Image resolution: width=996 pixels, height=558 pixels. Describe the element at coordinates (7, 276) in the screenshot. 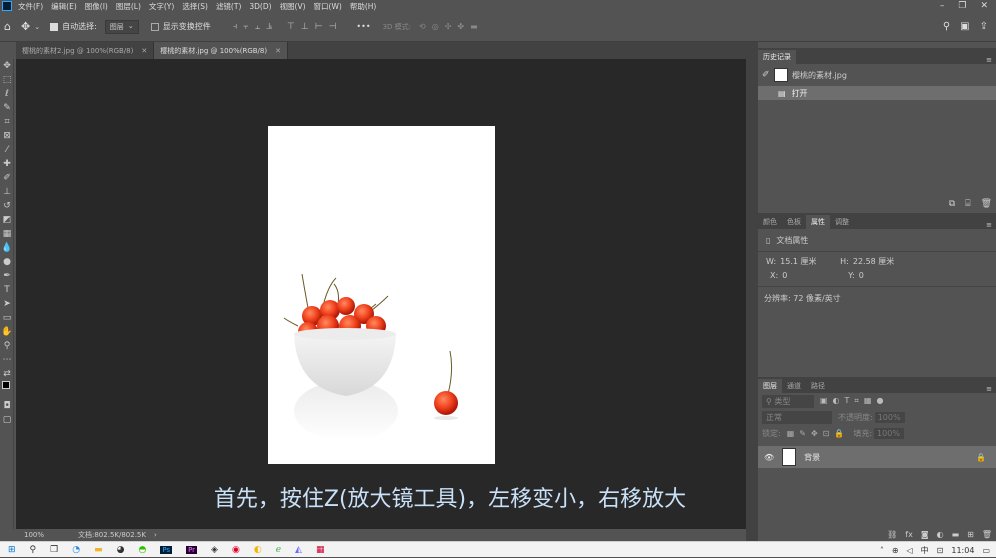

I see `pen-tool-icon: ✒` at that location.